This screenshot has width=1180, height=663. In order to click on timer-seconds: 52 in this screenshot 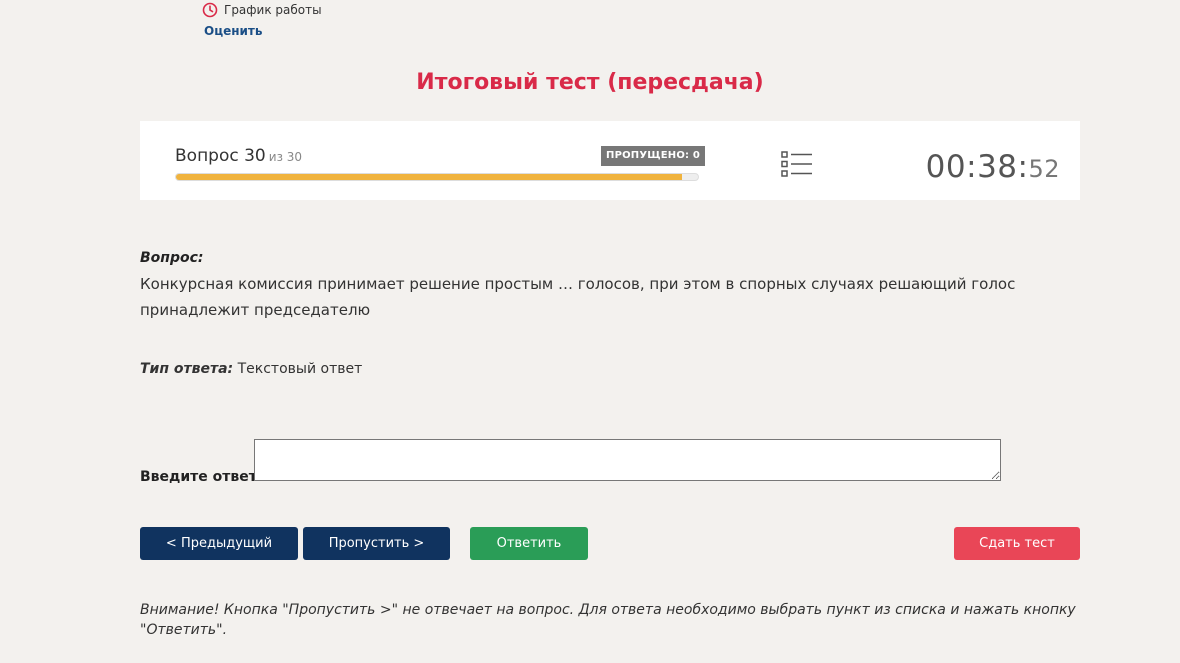, I will do `click(1044, 169)`.